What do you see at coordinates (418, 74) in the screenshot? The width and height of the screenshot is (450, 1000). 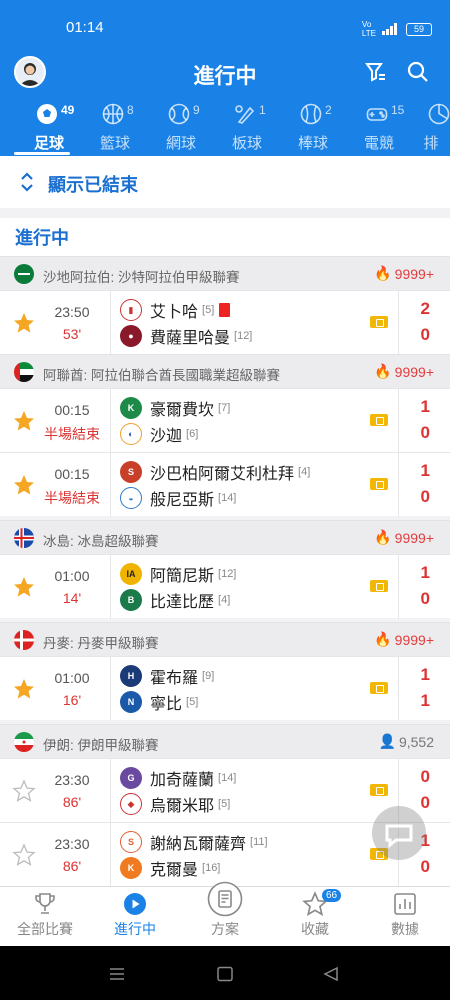 I see `search-icon` at bounding box center [418, 74].